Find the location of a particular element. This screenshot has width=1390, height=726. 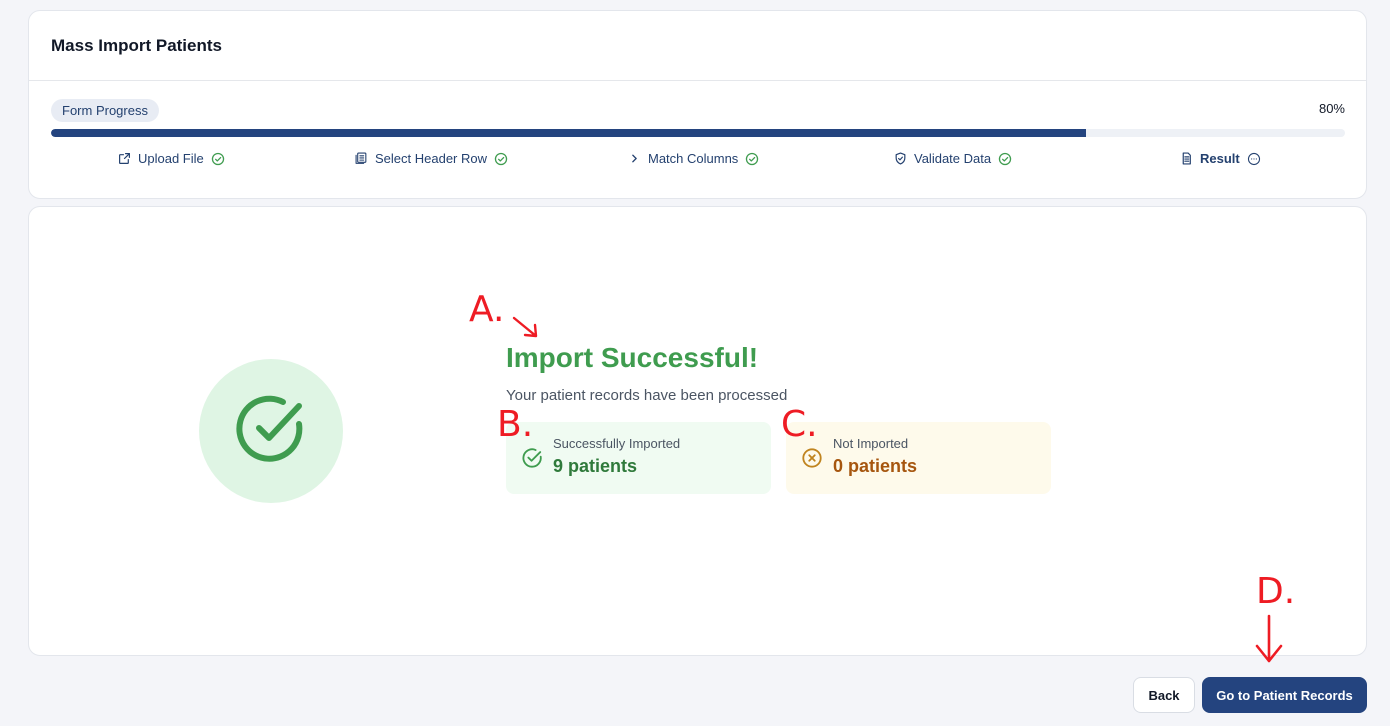

progress-percent: 80% is located at coordinates (1331, 108).